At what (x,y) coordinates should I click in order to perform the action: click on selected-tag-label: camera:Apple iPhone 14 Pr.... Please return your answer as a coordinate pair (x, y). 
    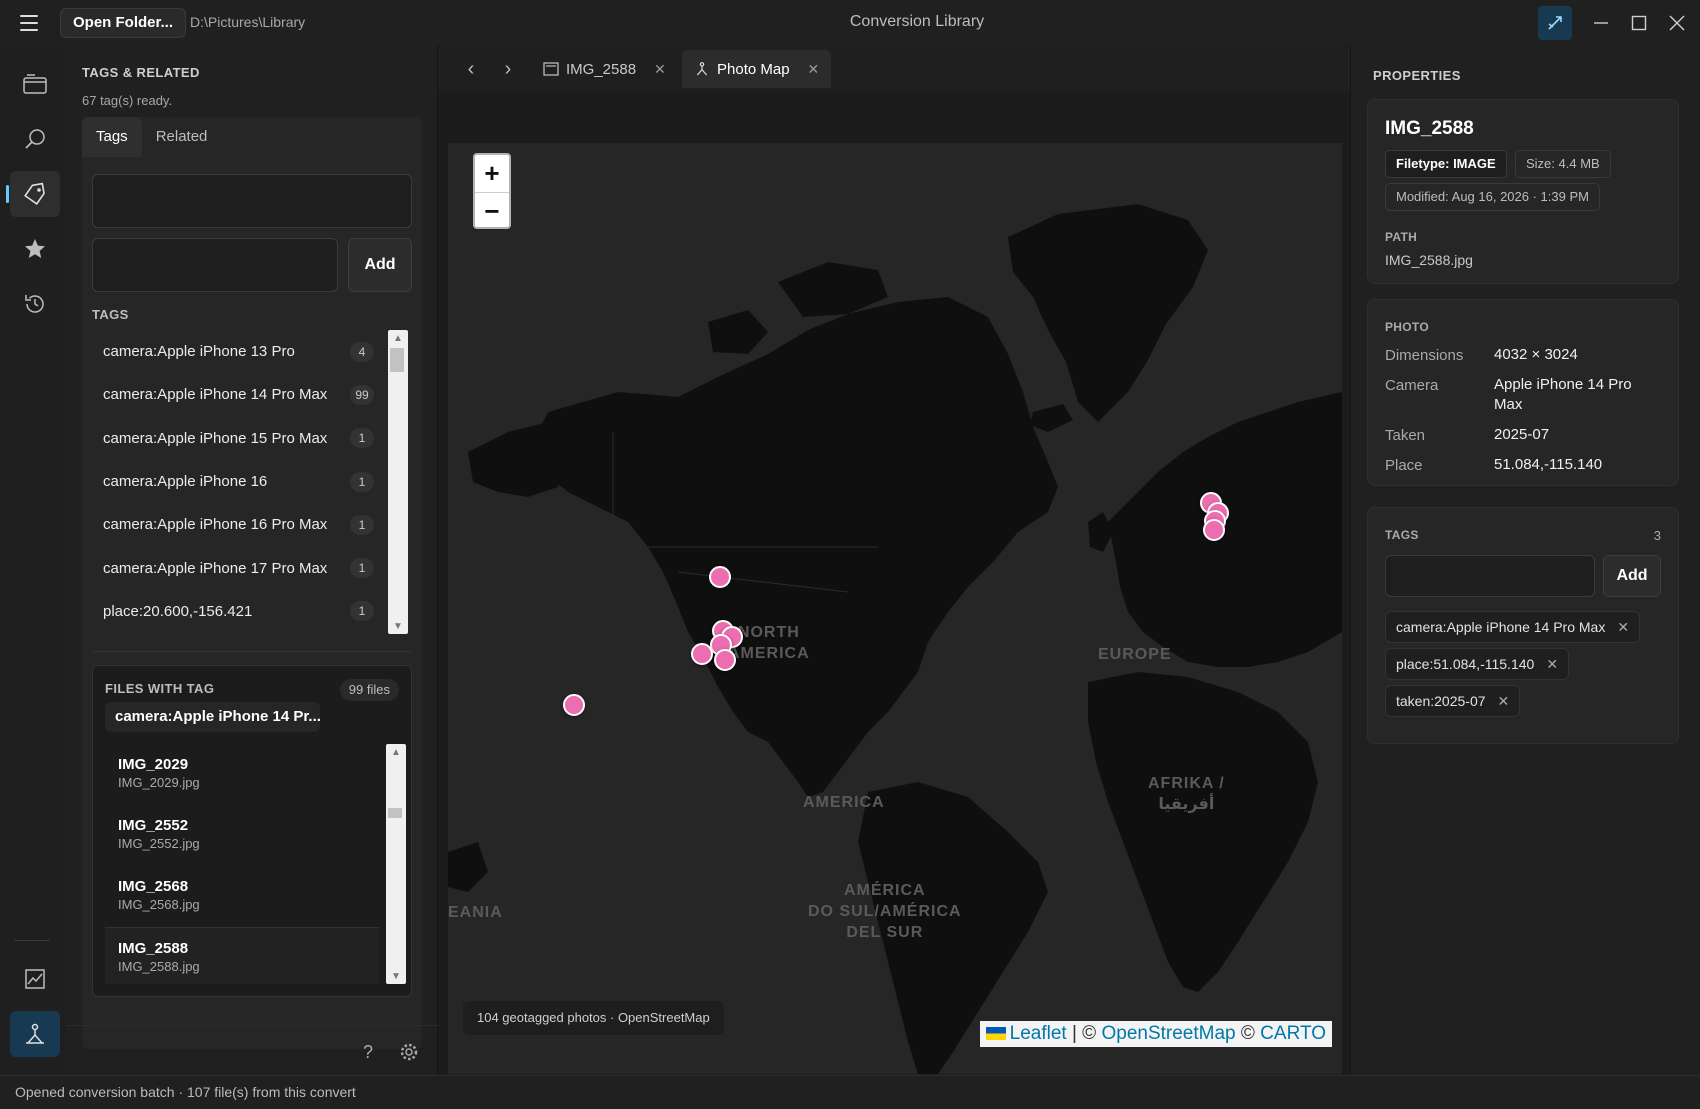
    Looking at the image, I should click on (212, 717).